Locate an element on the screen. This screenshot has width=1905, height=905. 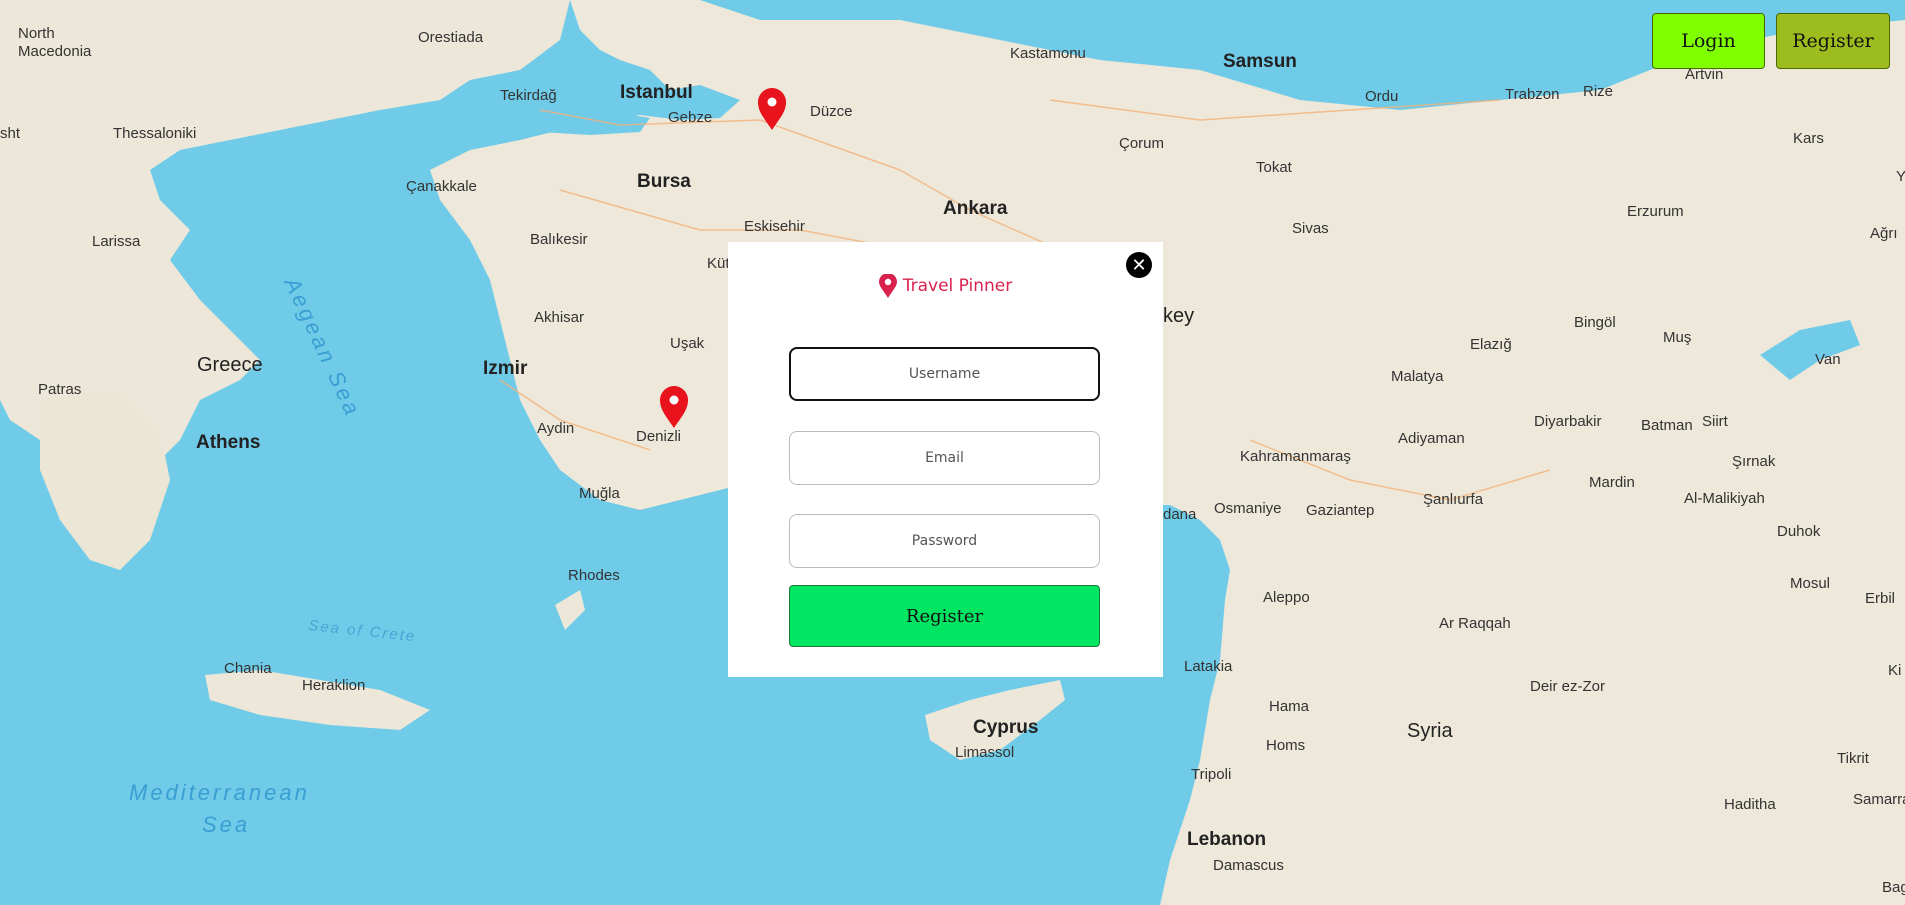
label-erzurum: Erzurum is located at coordinates (1655, 211).